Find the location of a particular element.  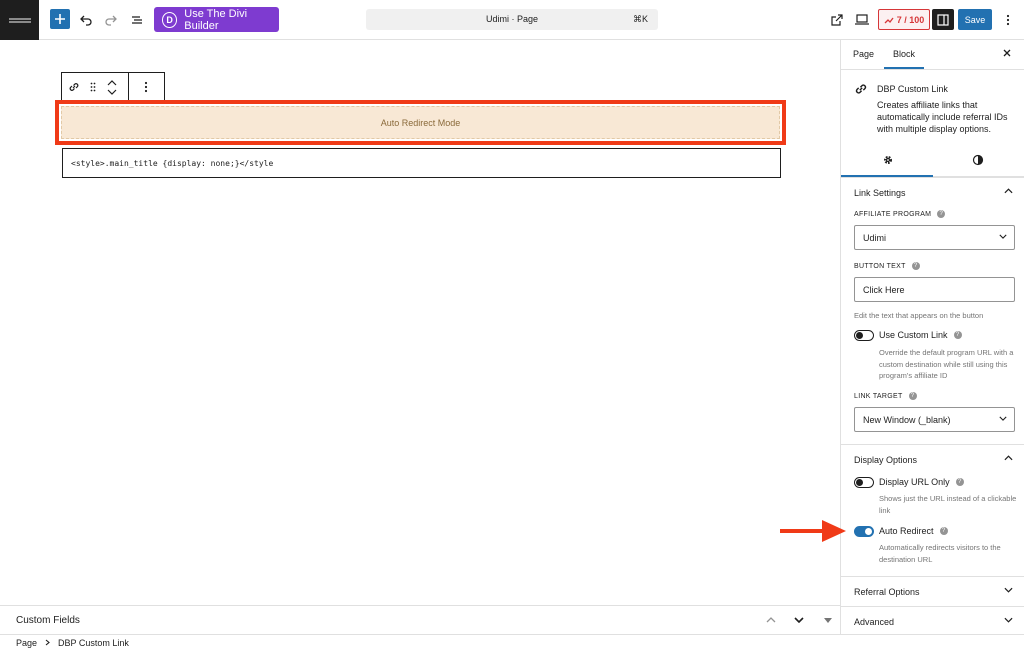

sidebar-icon is located at coordinates (943, 19).